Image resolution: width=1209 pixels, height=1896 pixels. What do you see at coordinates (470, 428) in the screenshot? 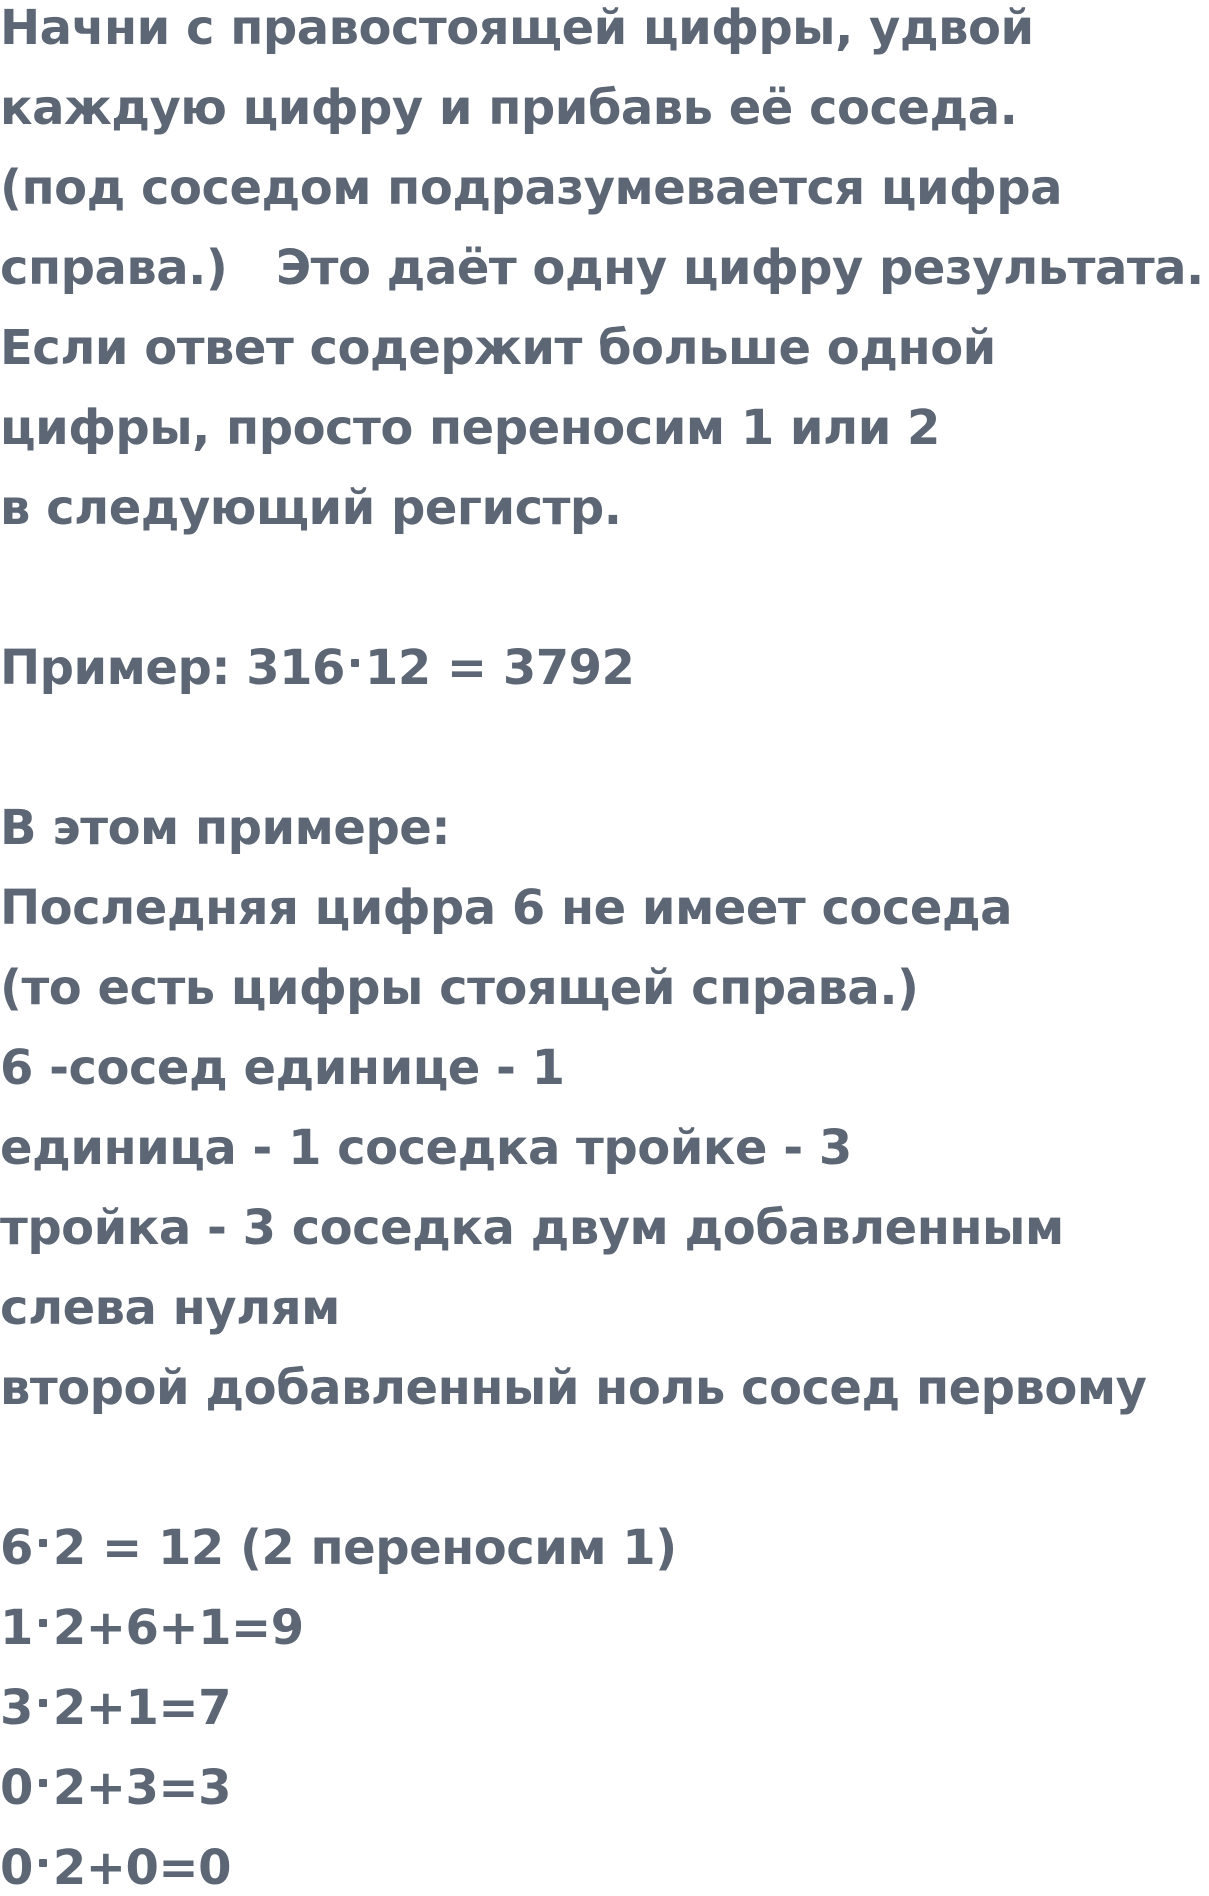
I see `intro-line-6: цифры, просто переносим 1 или 2` at bounding box center [470, 428].